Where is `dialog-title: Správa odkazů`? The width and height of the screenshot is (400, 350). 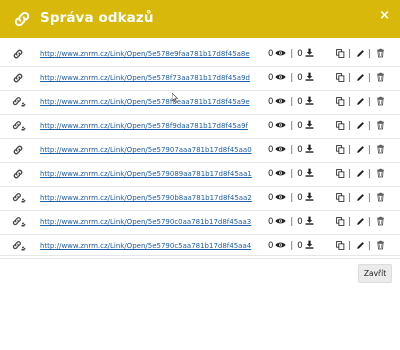
dialog-title: Správa odkazů is located at coordinates (97, 18).